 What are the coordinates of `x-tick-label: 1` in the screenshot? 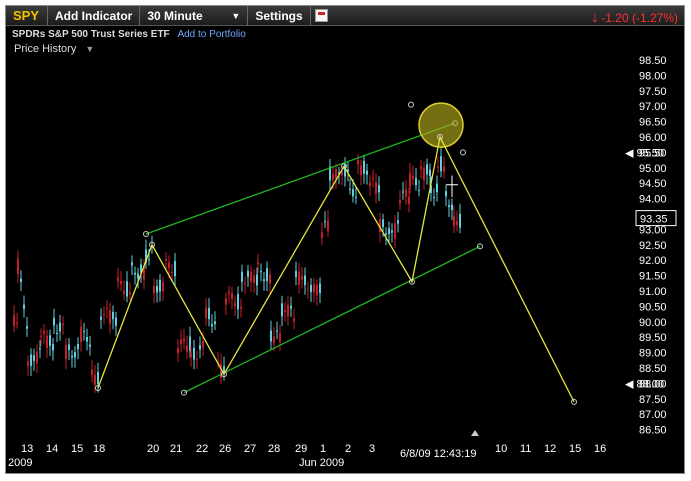 It's located at (323, 449).